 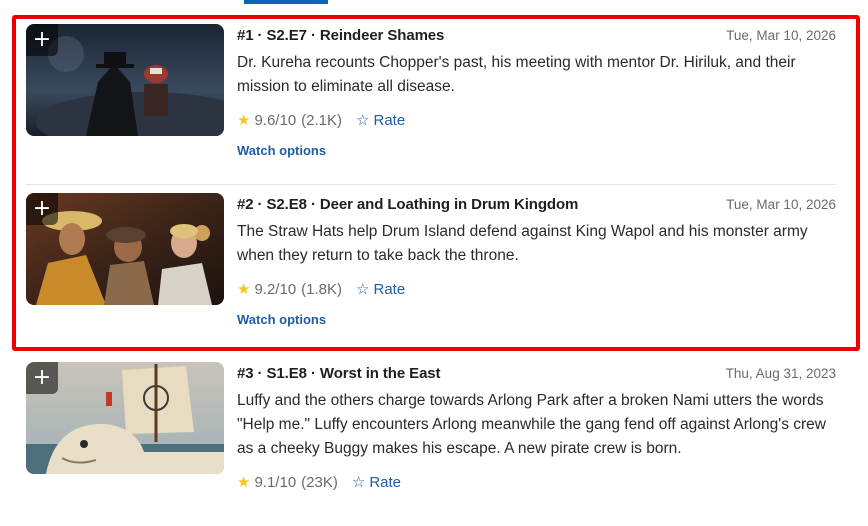 What do you see at coordinates (358, 482) in the screenshot?
I see `star-outline-icon: ☆` at bounding box center [358, 482].